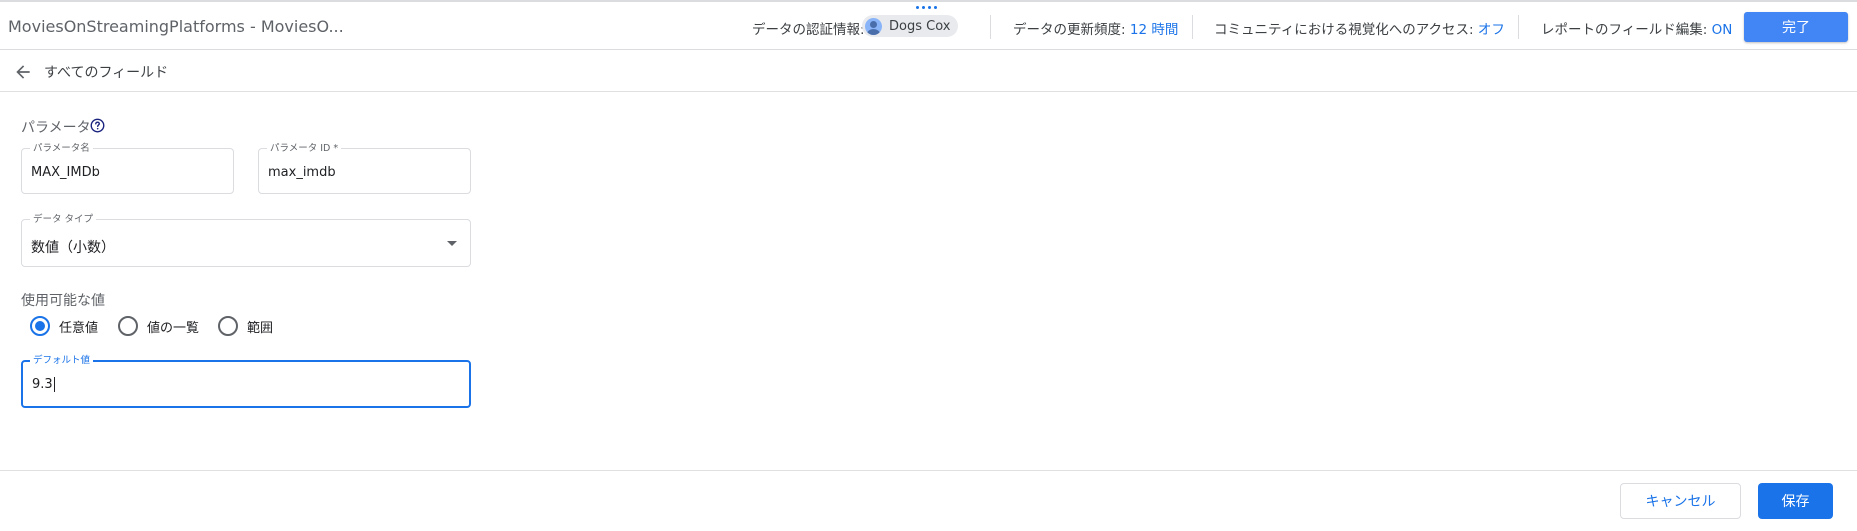 Image resolution: width=1857 pixels, height=531 pixels. I want to click on help-icon, so click(97, 125).